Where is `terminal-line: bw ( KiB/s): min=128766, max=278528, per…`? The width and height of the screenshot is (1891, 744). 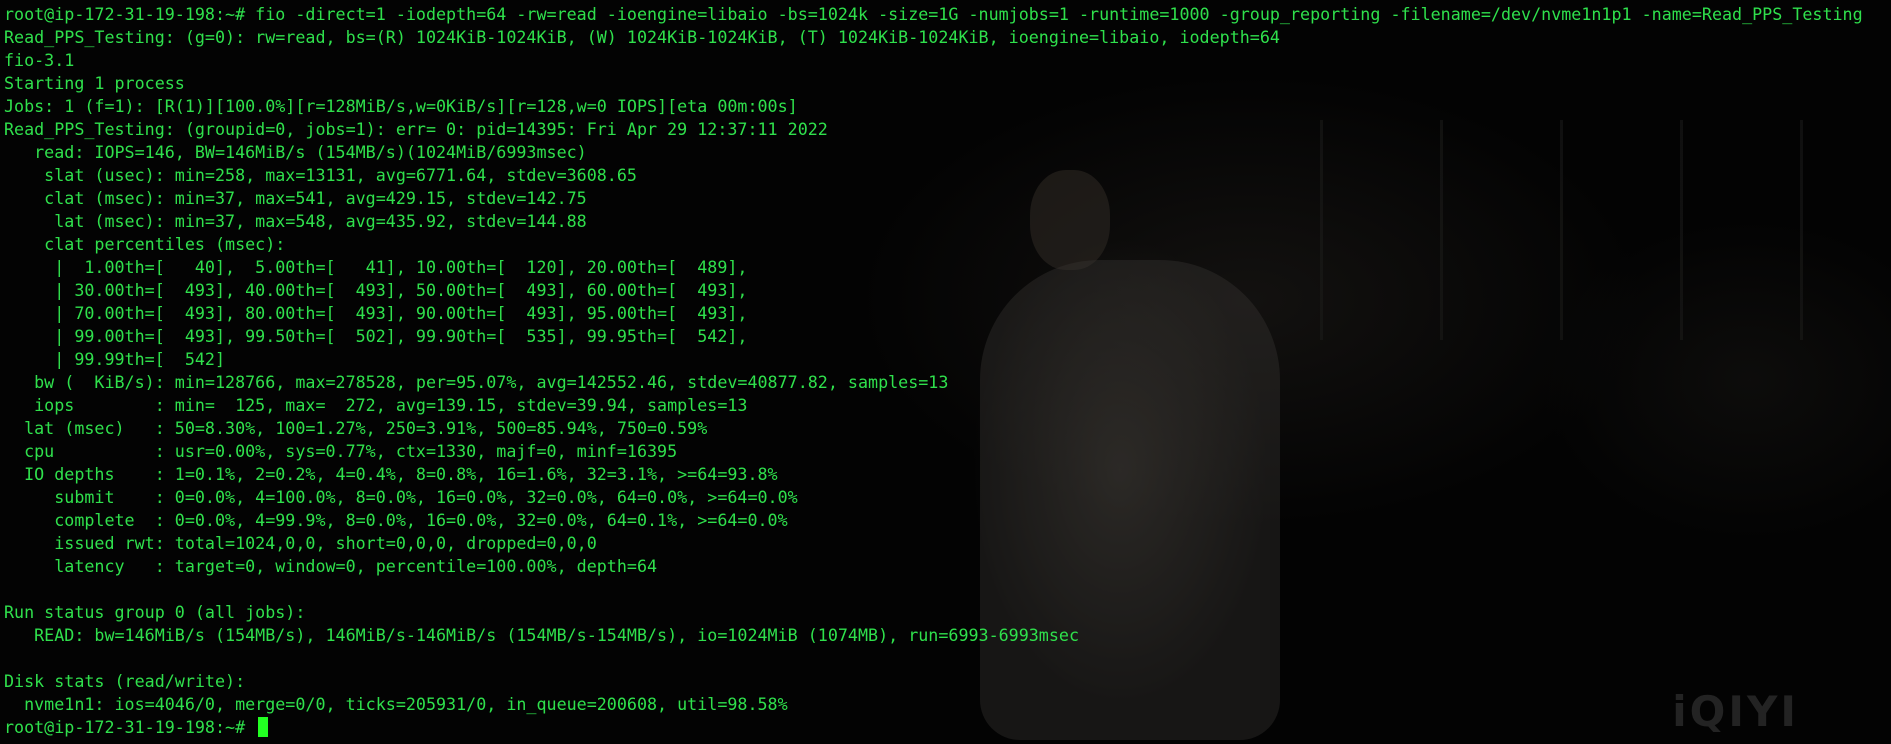
terminal-line: bw ( KiB/s): min=128766, max=278528, per… is located at coordinates (476, 382).